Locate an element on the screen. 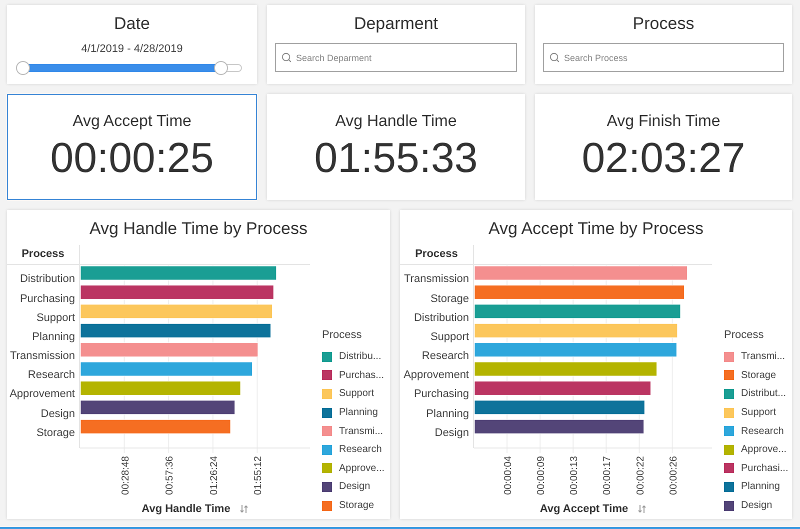  kpi-label: Avg Accept Time is located at coordinates (132, 122).